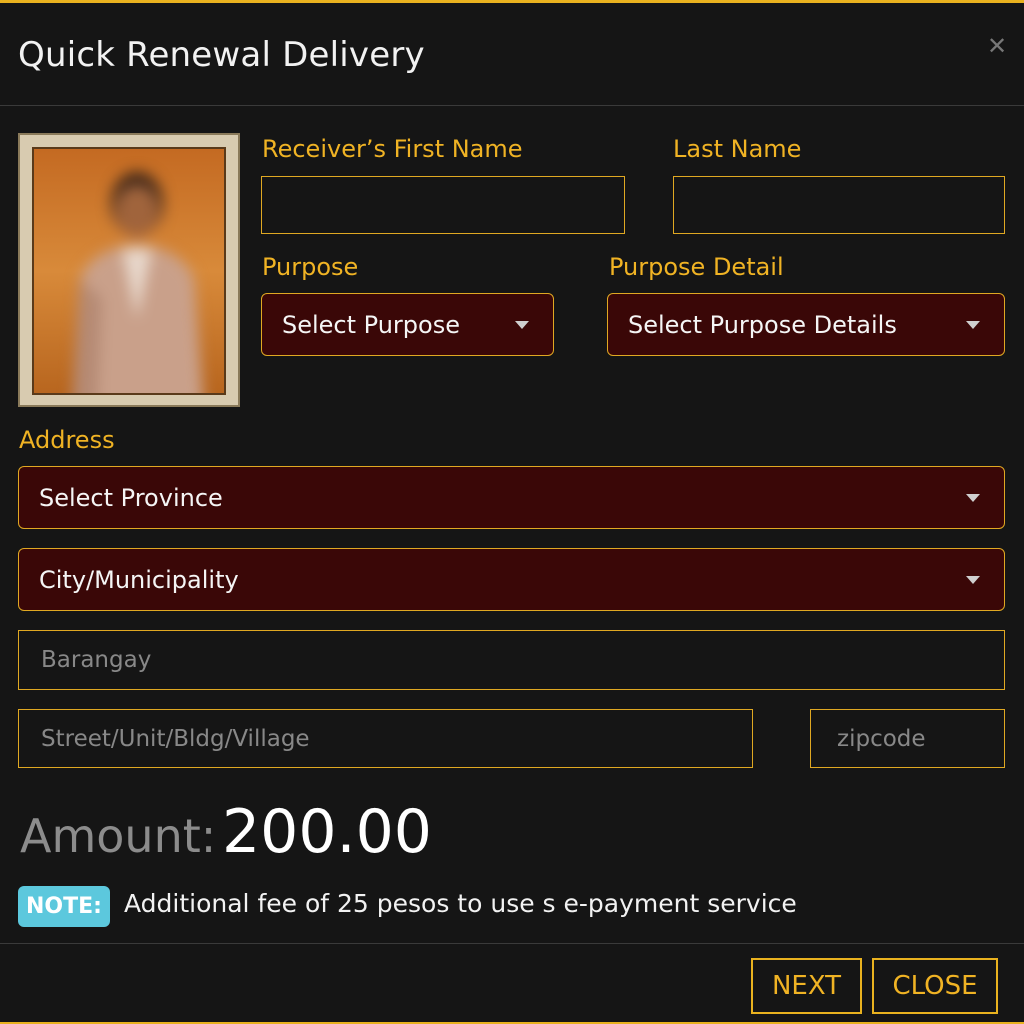 The height and width of the screenshot is (1024, 1024). I want to click on barangay-placeholder: Barangay, so click(96, 660).